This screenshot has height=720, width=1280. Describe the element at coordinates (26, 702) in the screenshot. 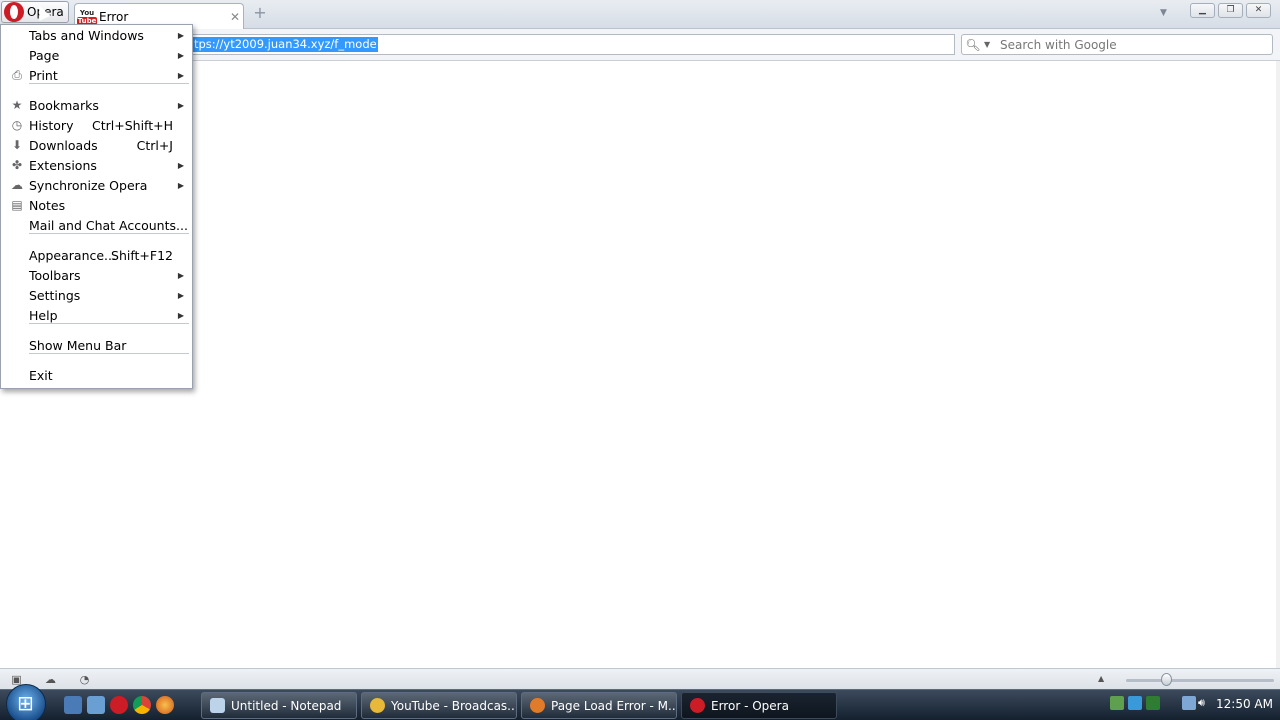

I see `start-button` at that location.